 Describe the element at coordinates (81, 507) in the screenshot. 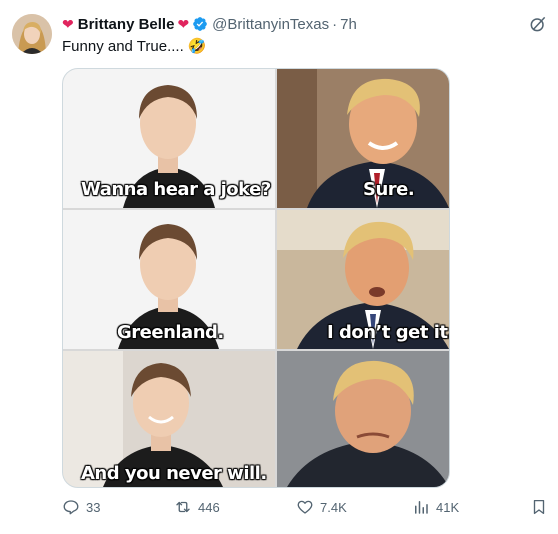

I see `reply-button: 33` at that location.